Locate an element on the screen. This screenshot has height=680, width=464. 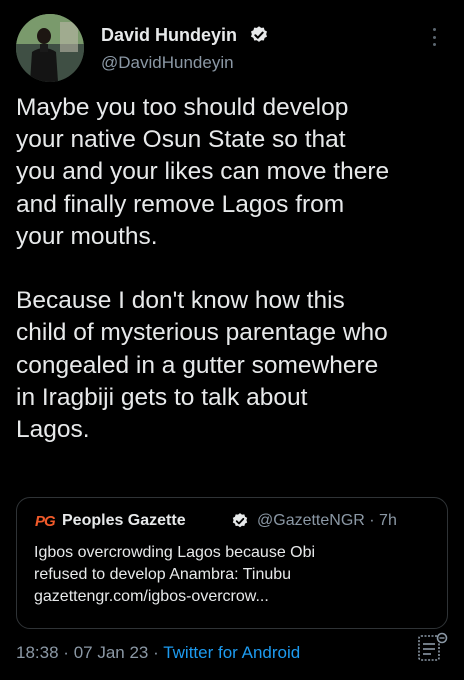
tweet-meta: 18:38 · 07 Jan 23 · Twitter for Android is located at coordinates (158, 653).